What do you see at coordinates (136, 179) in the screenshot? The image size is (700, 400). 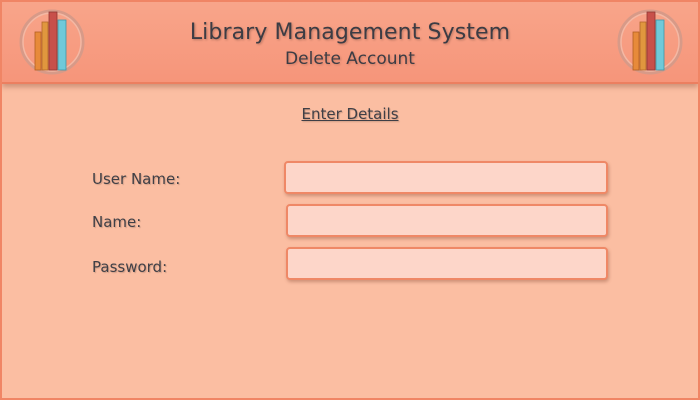 I see `user-name-label: User Name:` at bounding box center [136, 179].